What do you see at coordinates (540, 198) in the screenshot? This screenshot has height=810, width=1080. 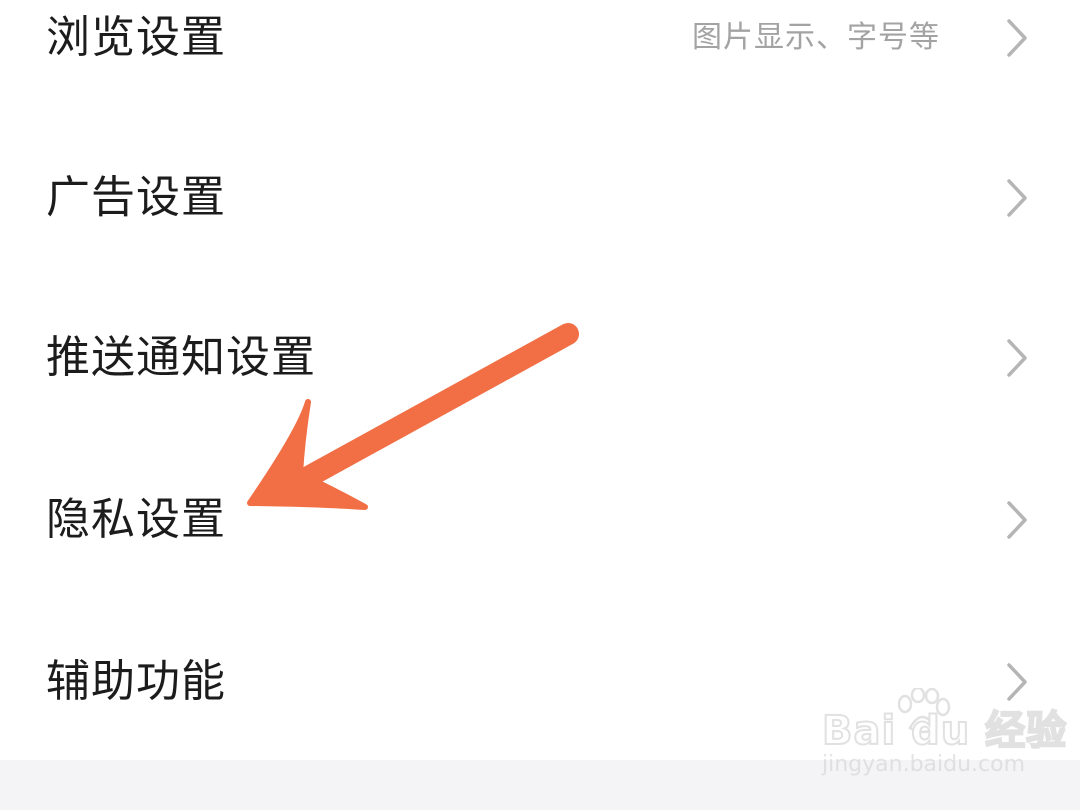 I see `settings-item-ads: 广告设置` at bounding box center [540, 198].